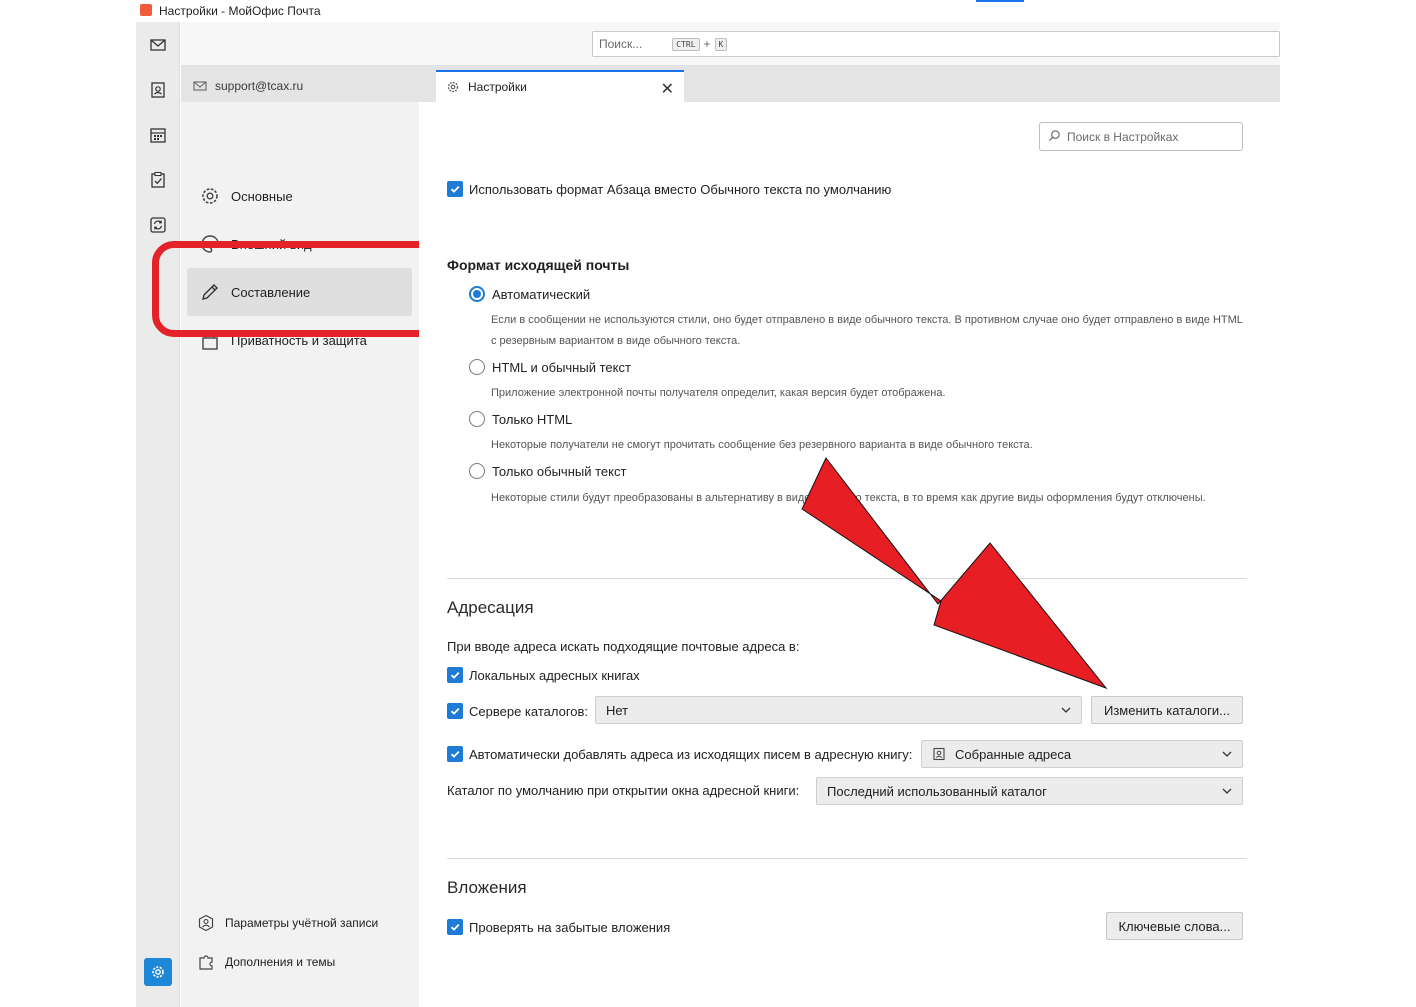 The image size is (1416, 1007). I want to click on settings-gear-icon, so click(158, 972).